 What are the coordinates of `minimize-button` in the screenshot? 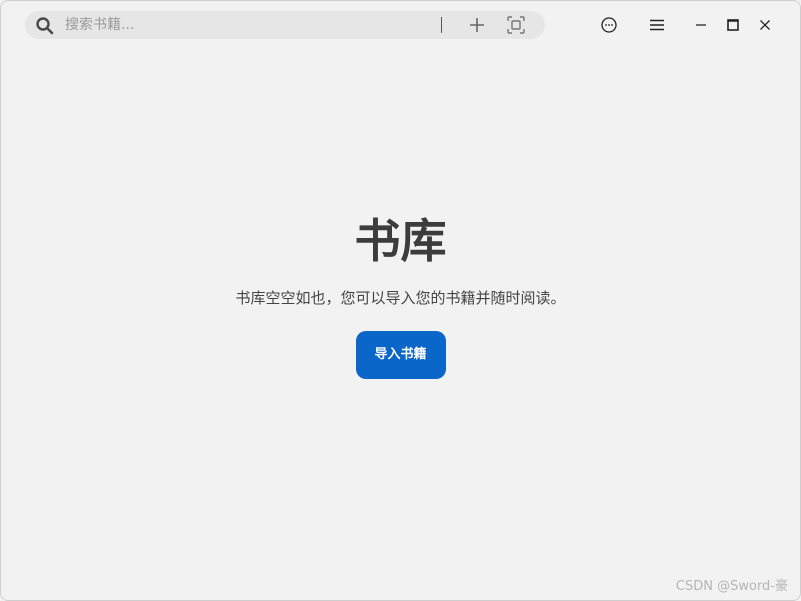 It's located at (701, 25).